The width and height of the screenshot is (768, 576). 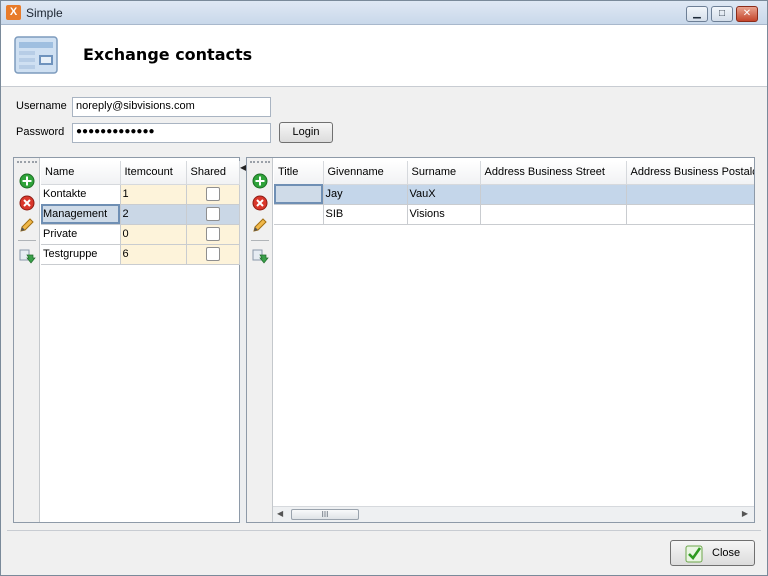 I want to click on page-title: Exchange contacts, so click(x=168, y=54).